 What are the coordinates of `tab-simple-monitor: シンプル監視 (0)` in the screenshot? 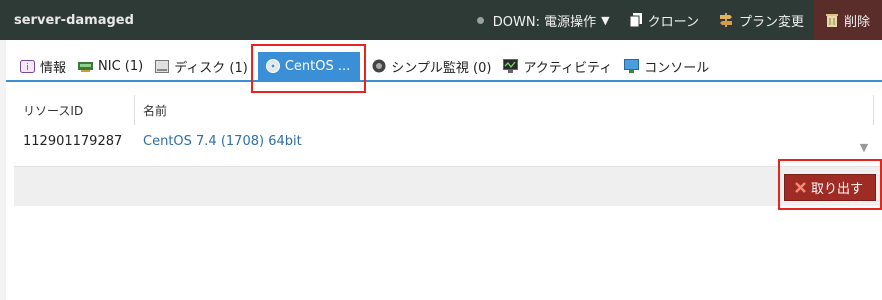 It's located at (431, 66).